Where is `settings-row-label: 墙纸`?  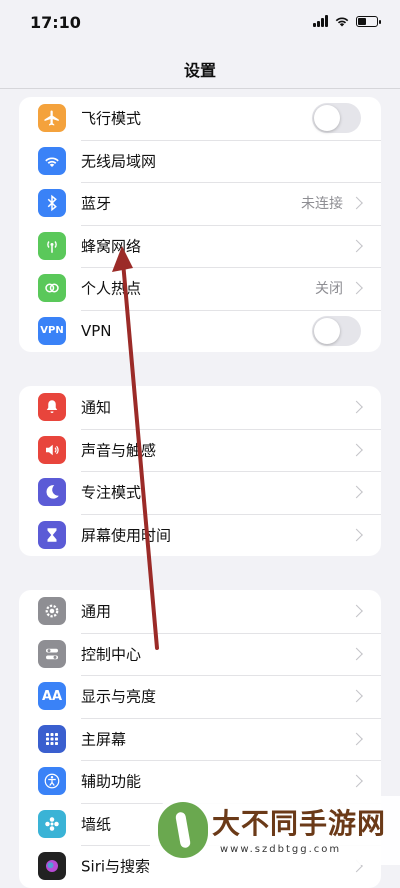 settings-row-label: 墙纸 is located at coordinates (96, 824).